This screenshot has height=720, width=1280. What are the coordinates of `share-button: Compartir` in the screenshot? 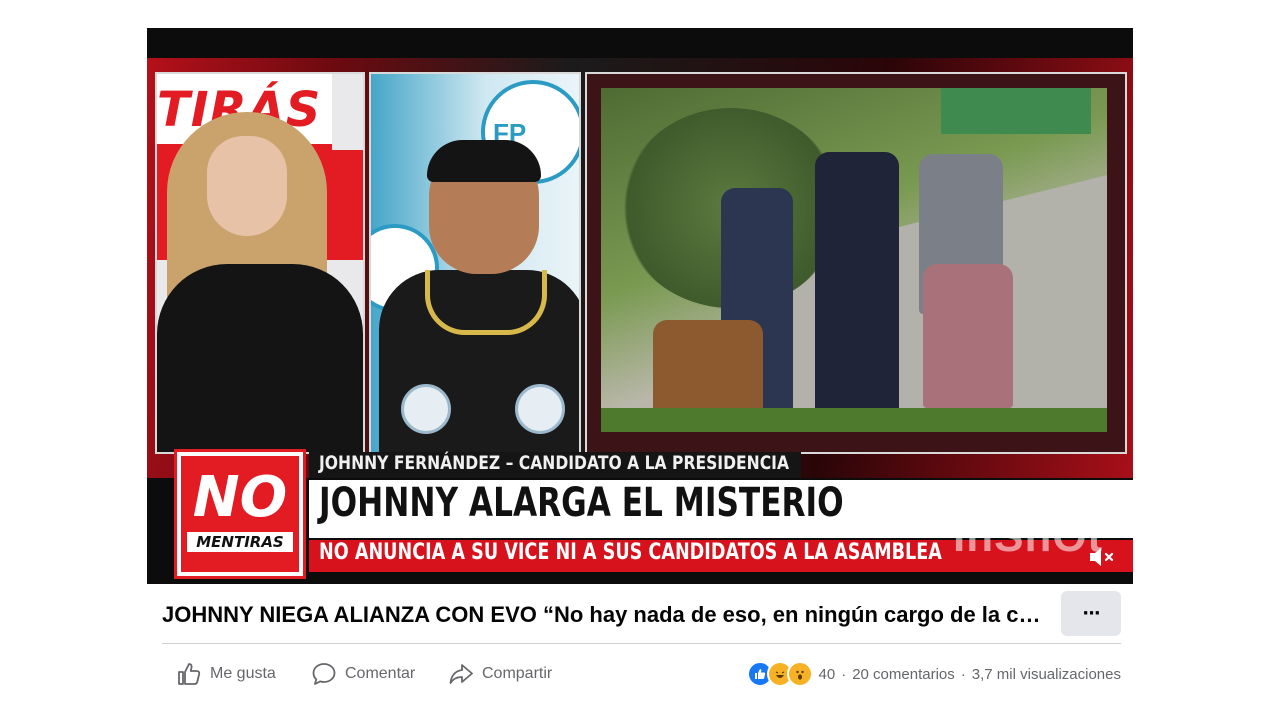 It's located at (500, 674).